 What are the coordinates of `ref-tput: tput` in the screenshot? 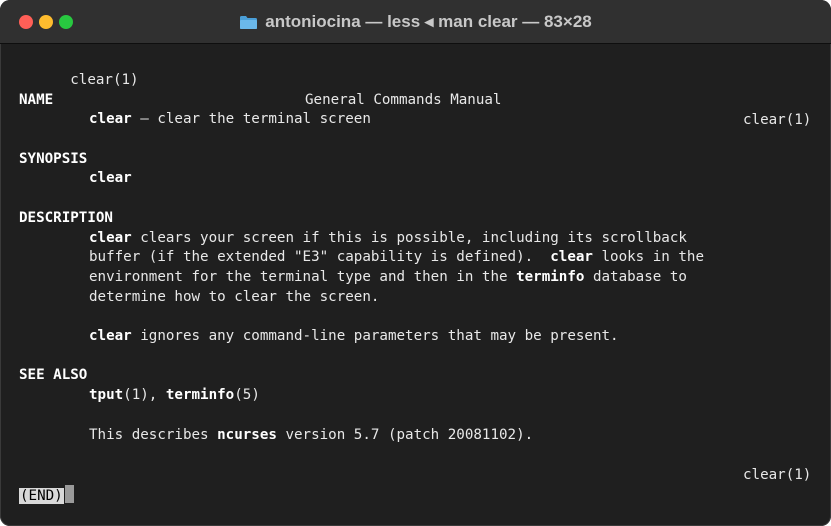 It's located at (106, 395).